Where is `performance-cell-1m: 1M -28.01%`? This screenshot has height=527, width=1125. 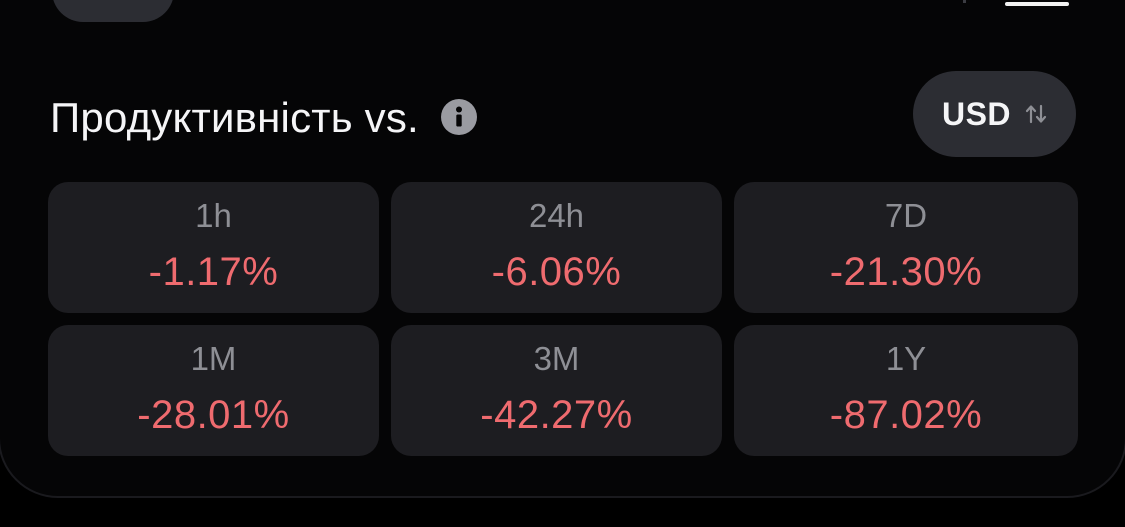
performance-cell-1m: 1M -28.01% is located at coordinates (213, 390).